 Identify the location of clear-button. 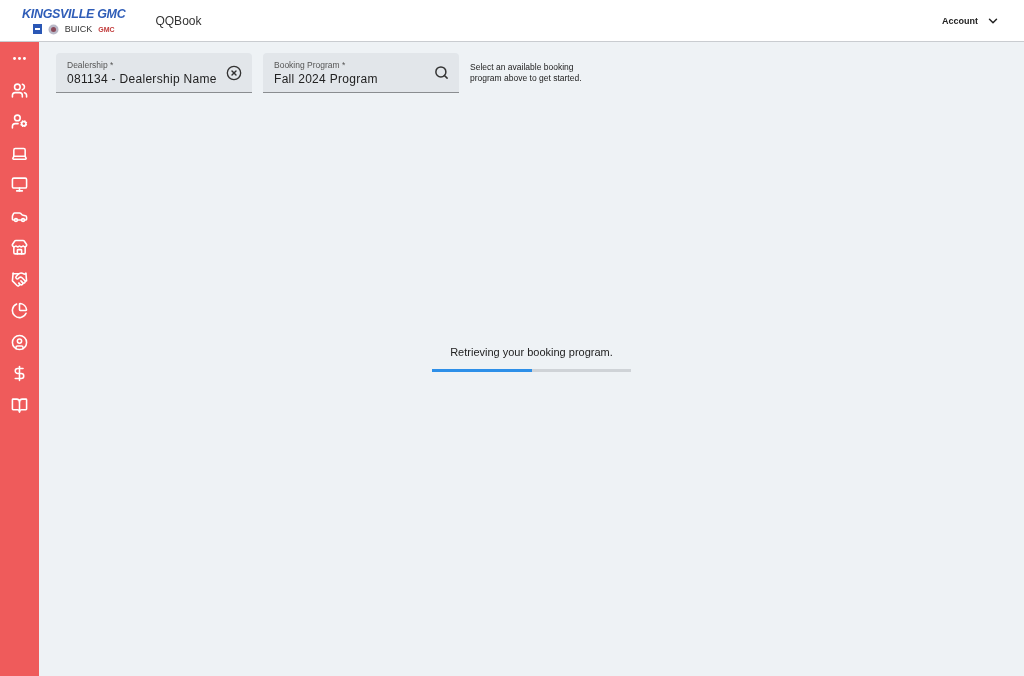
(234, 72).